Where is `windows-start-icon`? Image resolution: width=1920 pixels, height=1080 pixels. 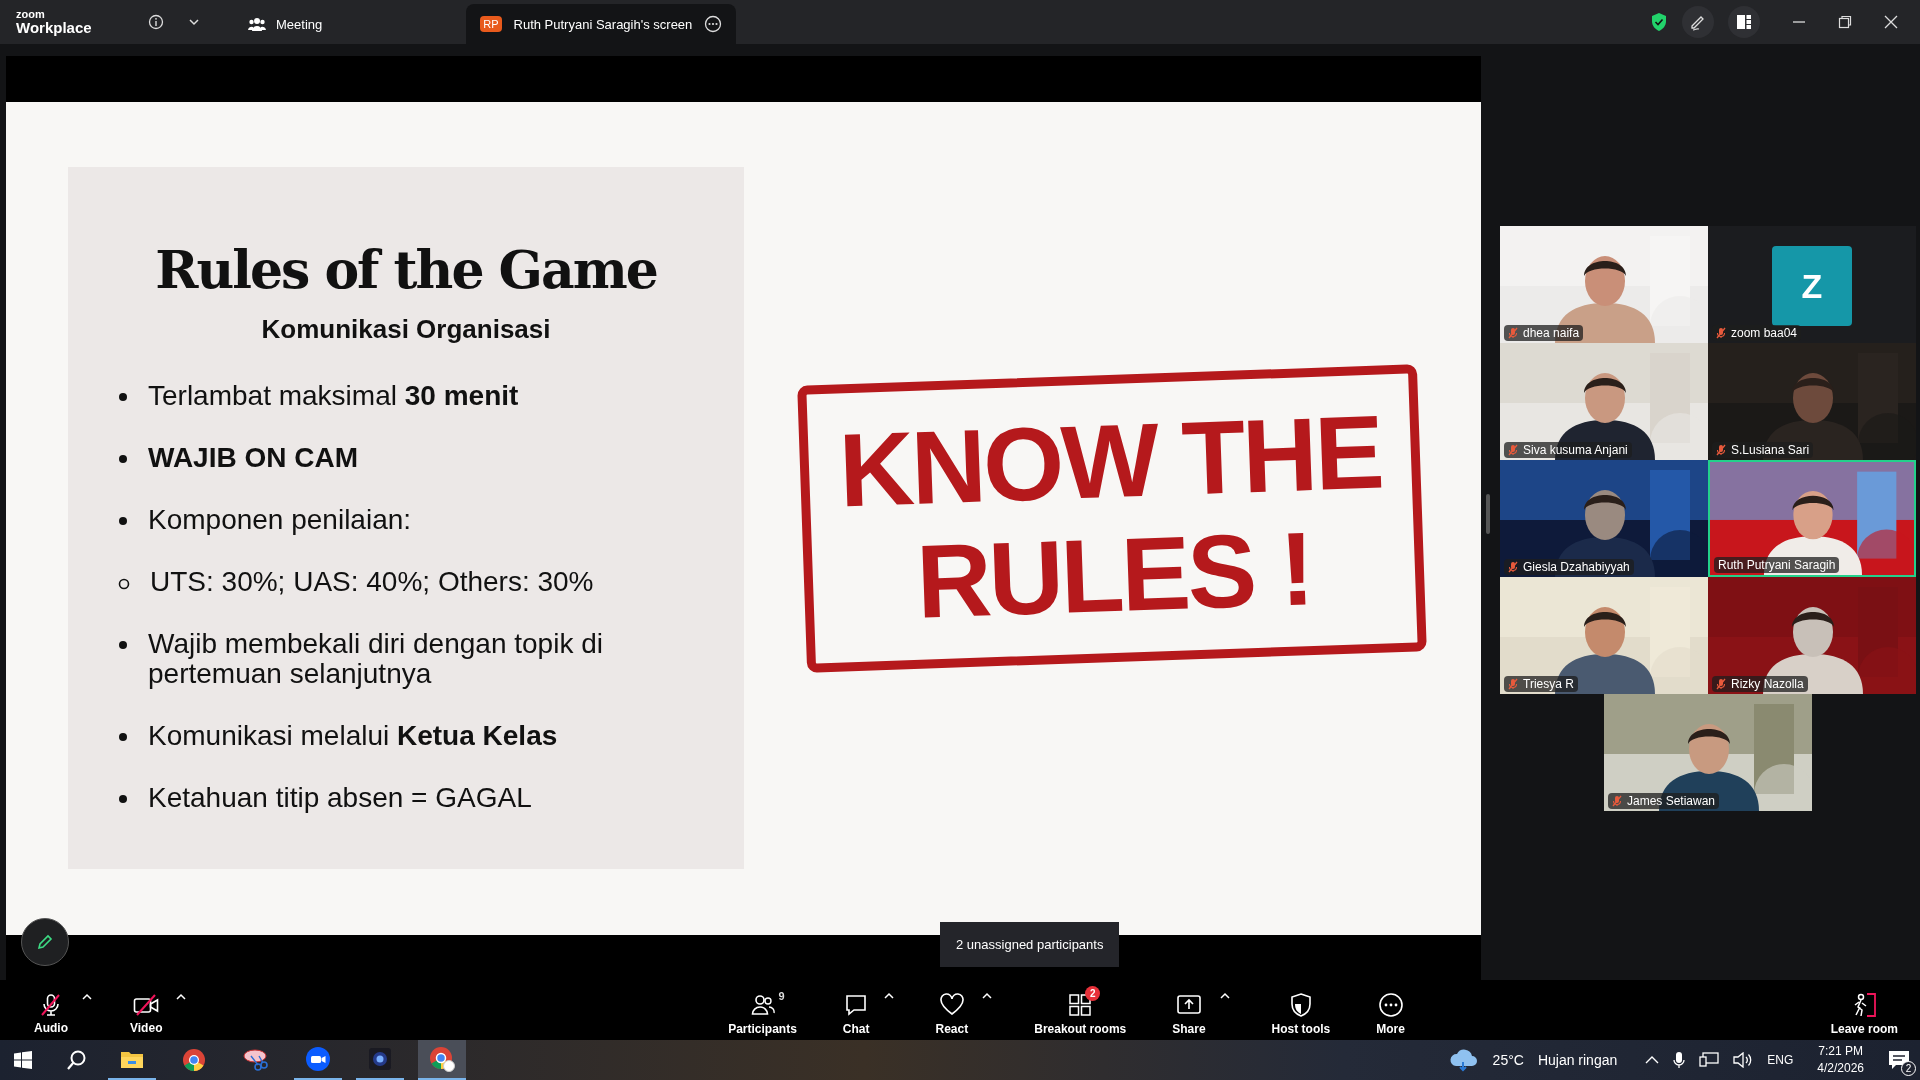 windows-start-icon is located at coordinates (23, 1060).